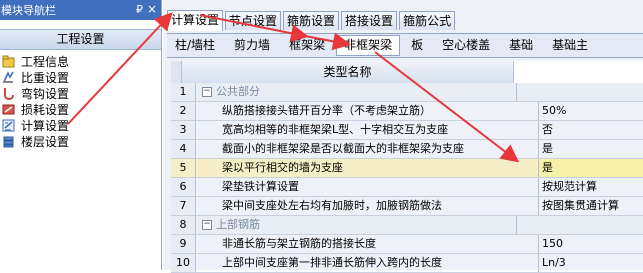 Image resolution: width=643 pixels, height=273 pixels. Describe the element at coordinates (8, 125) in the screenshot. I see `calc-settings-icon` at that location.